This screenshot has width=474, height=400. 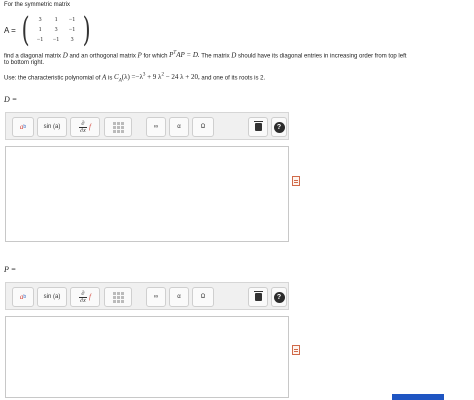 What do you see at coordinates (37, 5) in the screenshot?
I see `problem-intro: For the symmetric matrix` at bounding box center [37, 5].